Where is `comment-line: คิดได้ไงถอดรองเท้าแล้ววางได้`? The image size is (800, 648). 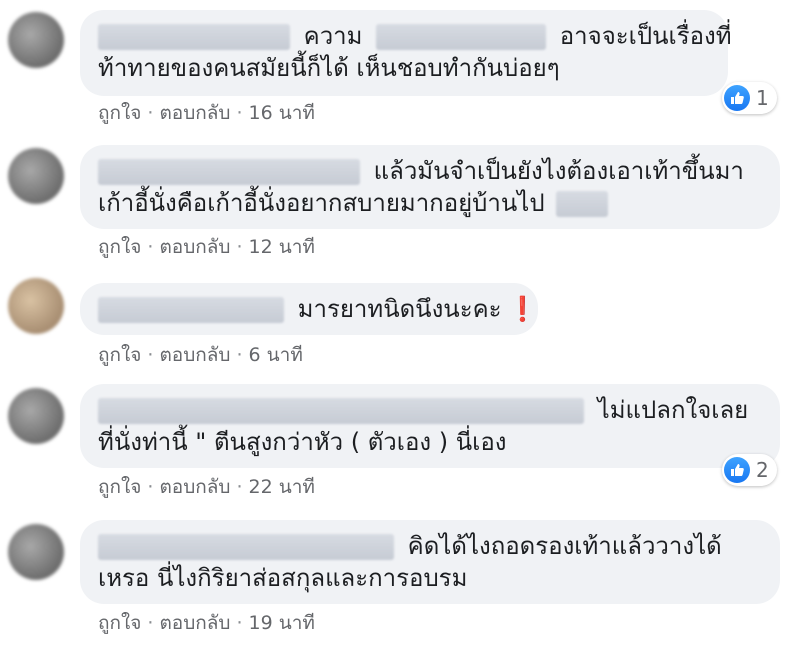
comment-line: คิดได้ไงถอดรองเท้าแล้ววางได้ is located at coordinates (428, 546).